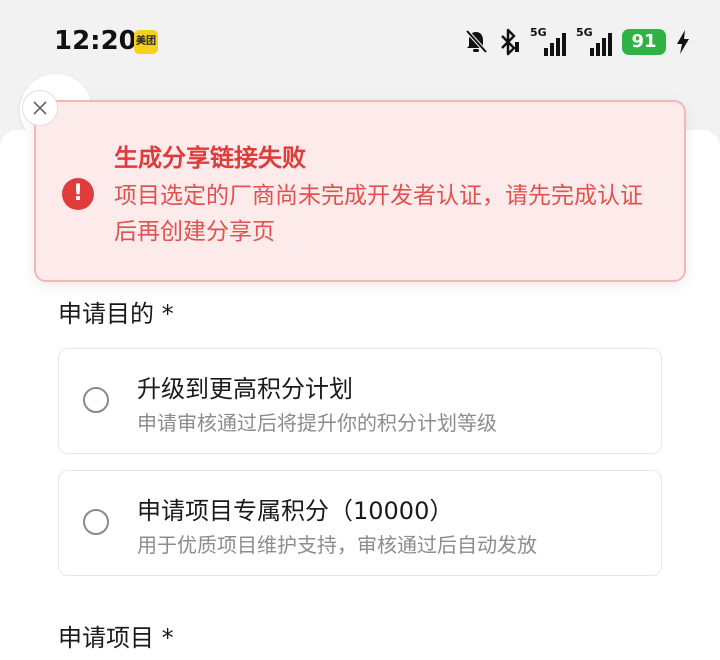  I want to click on toast-message: 项目选定的厂商尚未完成开发者认证，请先完成认证后再创建分享页, so click(378, 214).